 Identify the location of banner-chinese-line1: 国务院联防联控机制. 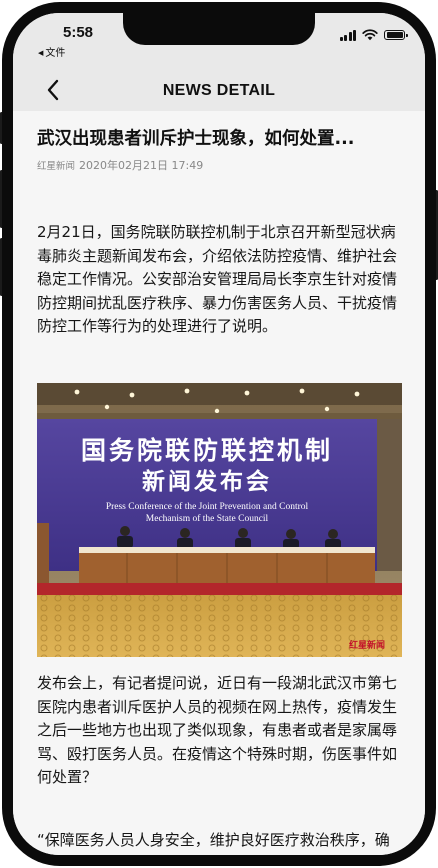
(207, 450).